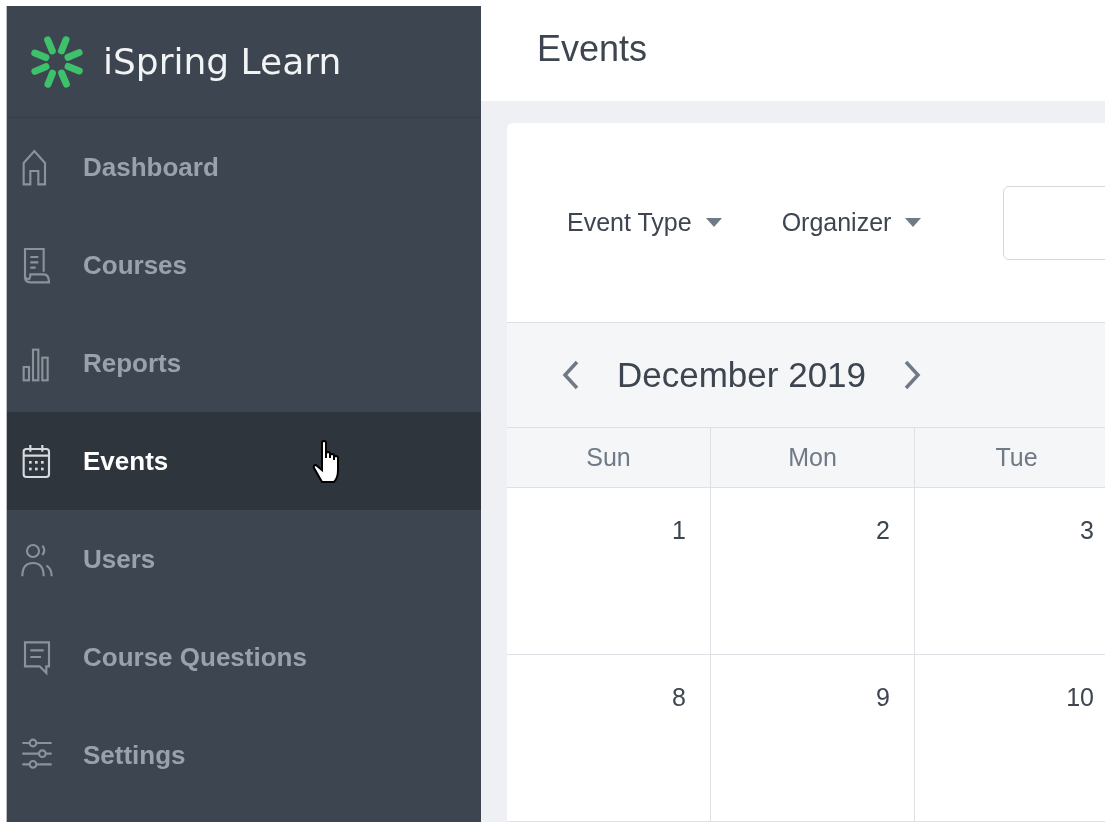 The image size is (1105, 822). Describe the element at coordinates (244, 755) in the screenshot. I see `sidebar-item: Settings` at that location.